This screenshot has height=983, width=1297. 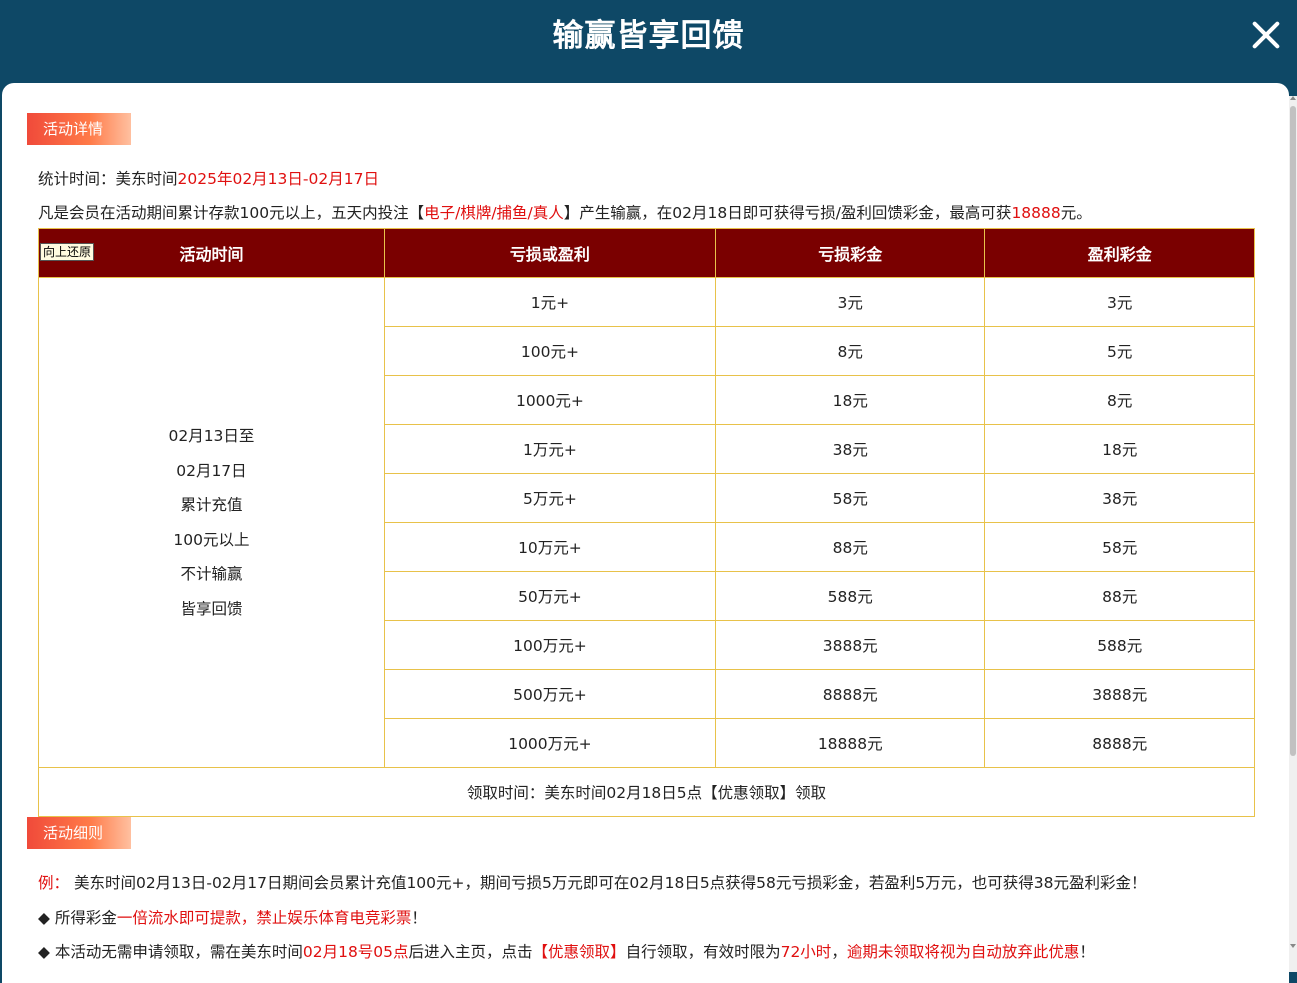 What do you see at coordinates (549, 351) in the screenshot?
I see `tier-cell: 100元+` at bounding box center [549, 351].